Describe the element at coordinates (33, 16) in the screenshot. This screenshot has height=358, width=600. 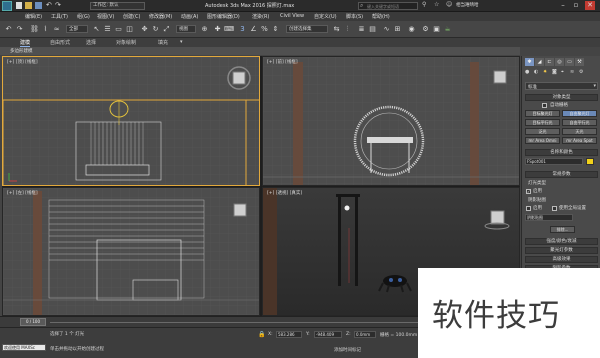
I see `menu-edit: 编辑(E)` at that location.